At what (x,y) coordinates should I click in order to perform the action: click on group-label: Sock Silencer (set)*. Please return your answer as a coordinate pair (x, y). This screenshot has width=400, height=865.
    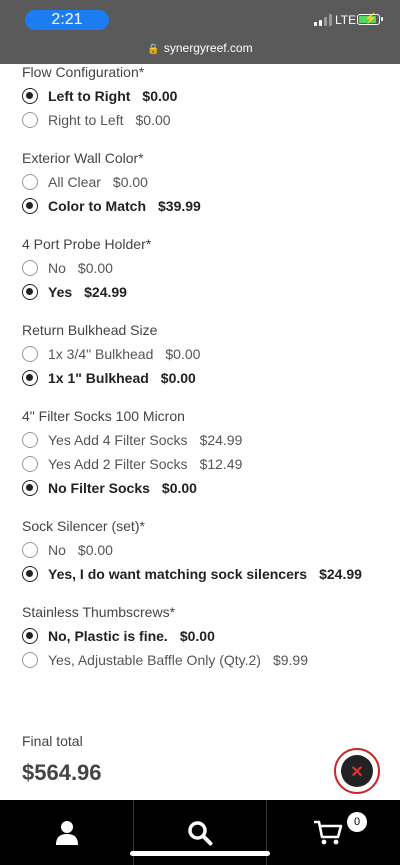
    Looking at the image, I should click on (83, 526).